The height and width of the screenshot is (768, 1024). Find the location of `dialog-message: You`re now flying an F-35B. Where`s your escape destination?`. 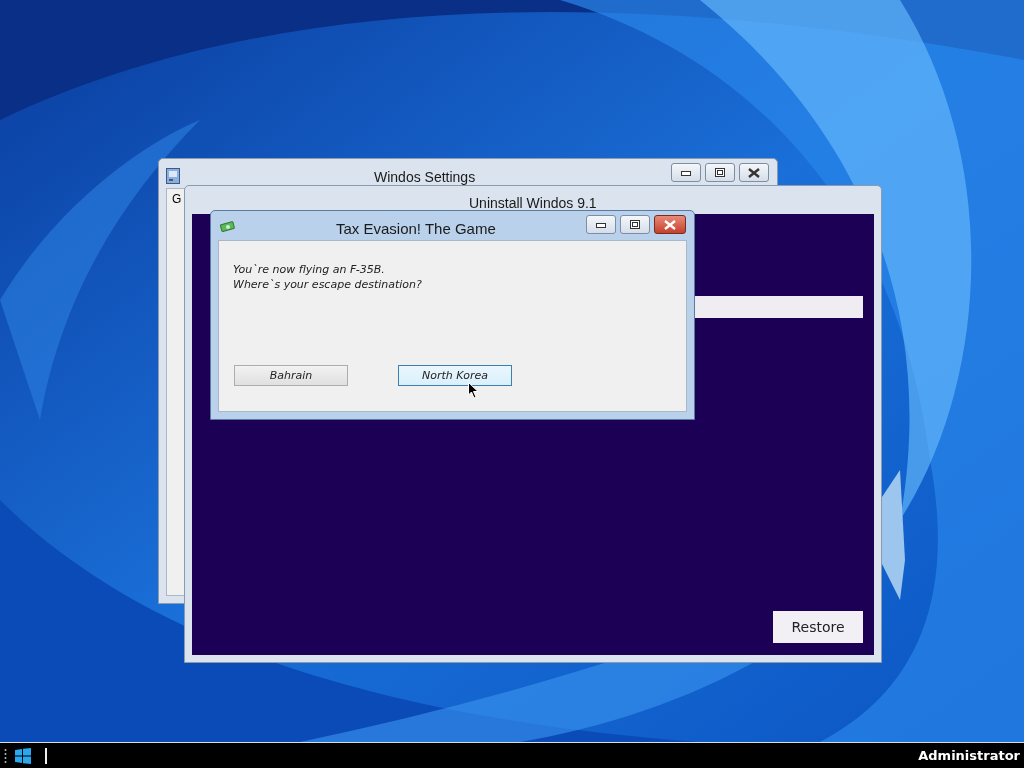

dialog-message: You`re now flying an F-35B. Where`s your escape destination? is located at coordinates (327, 277).